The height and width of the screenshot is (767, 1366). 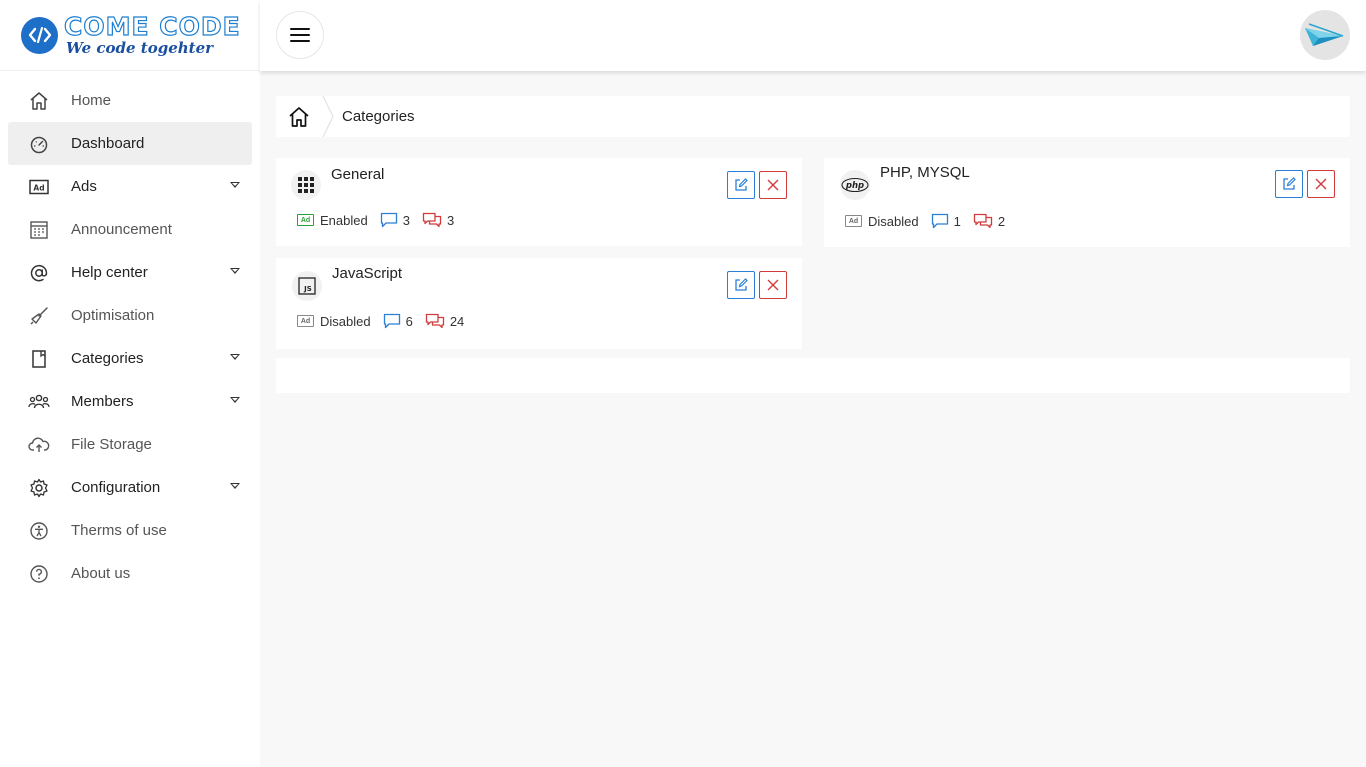 What do you see at coordinates (1001, 221) in the screenshot?
I see `replies-count: 2` at bounding box center [1001, 221].